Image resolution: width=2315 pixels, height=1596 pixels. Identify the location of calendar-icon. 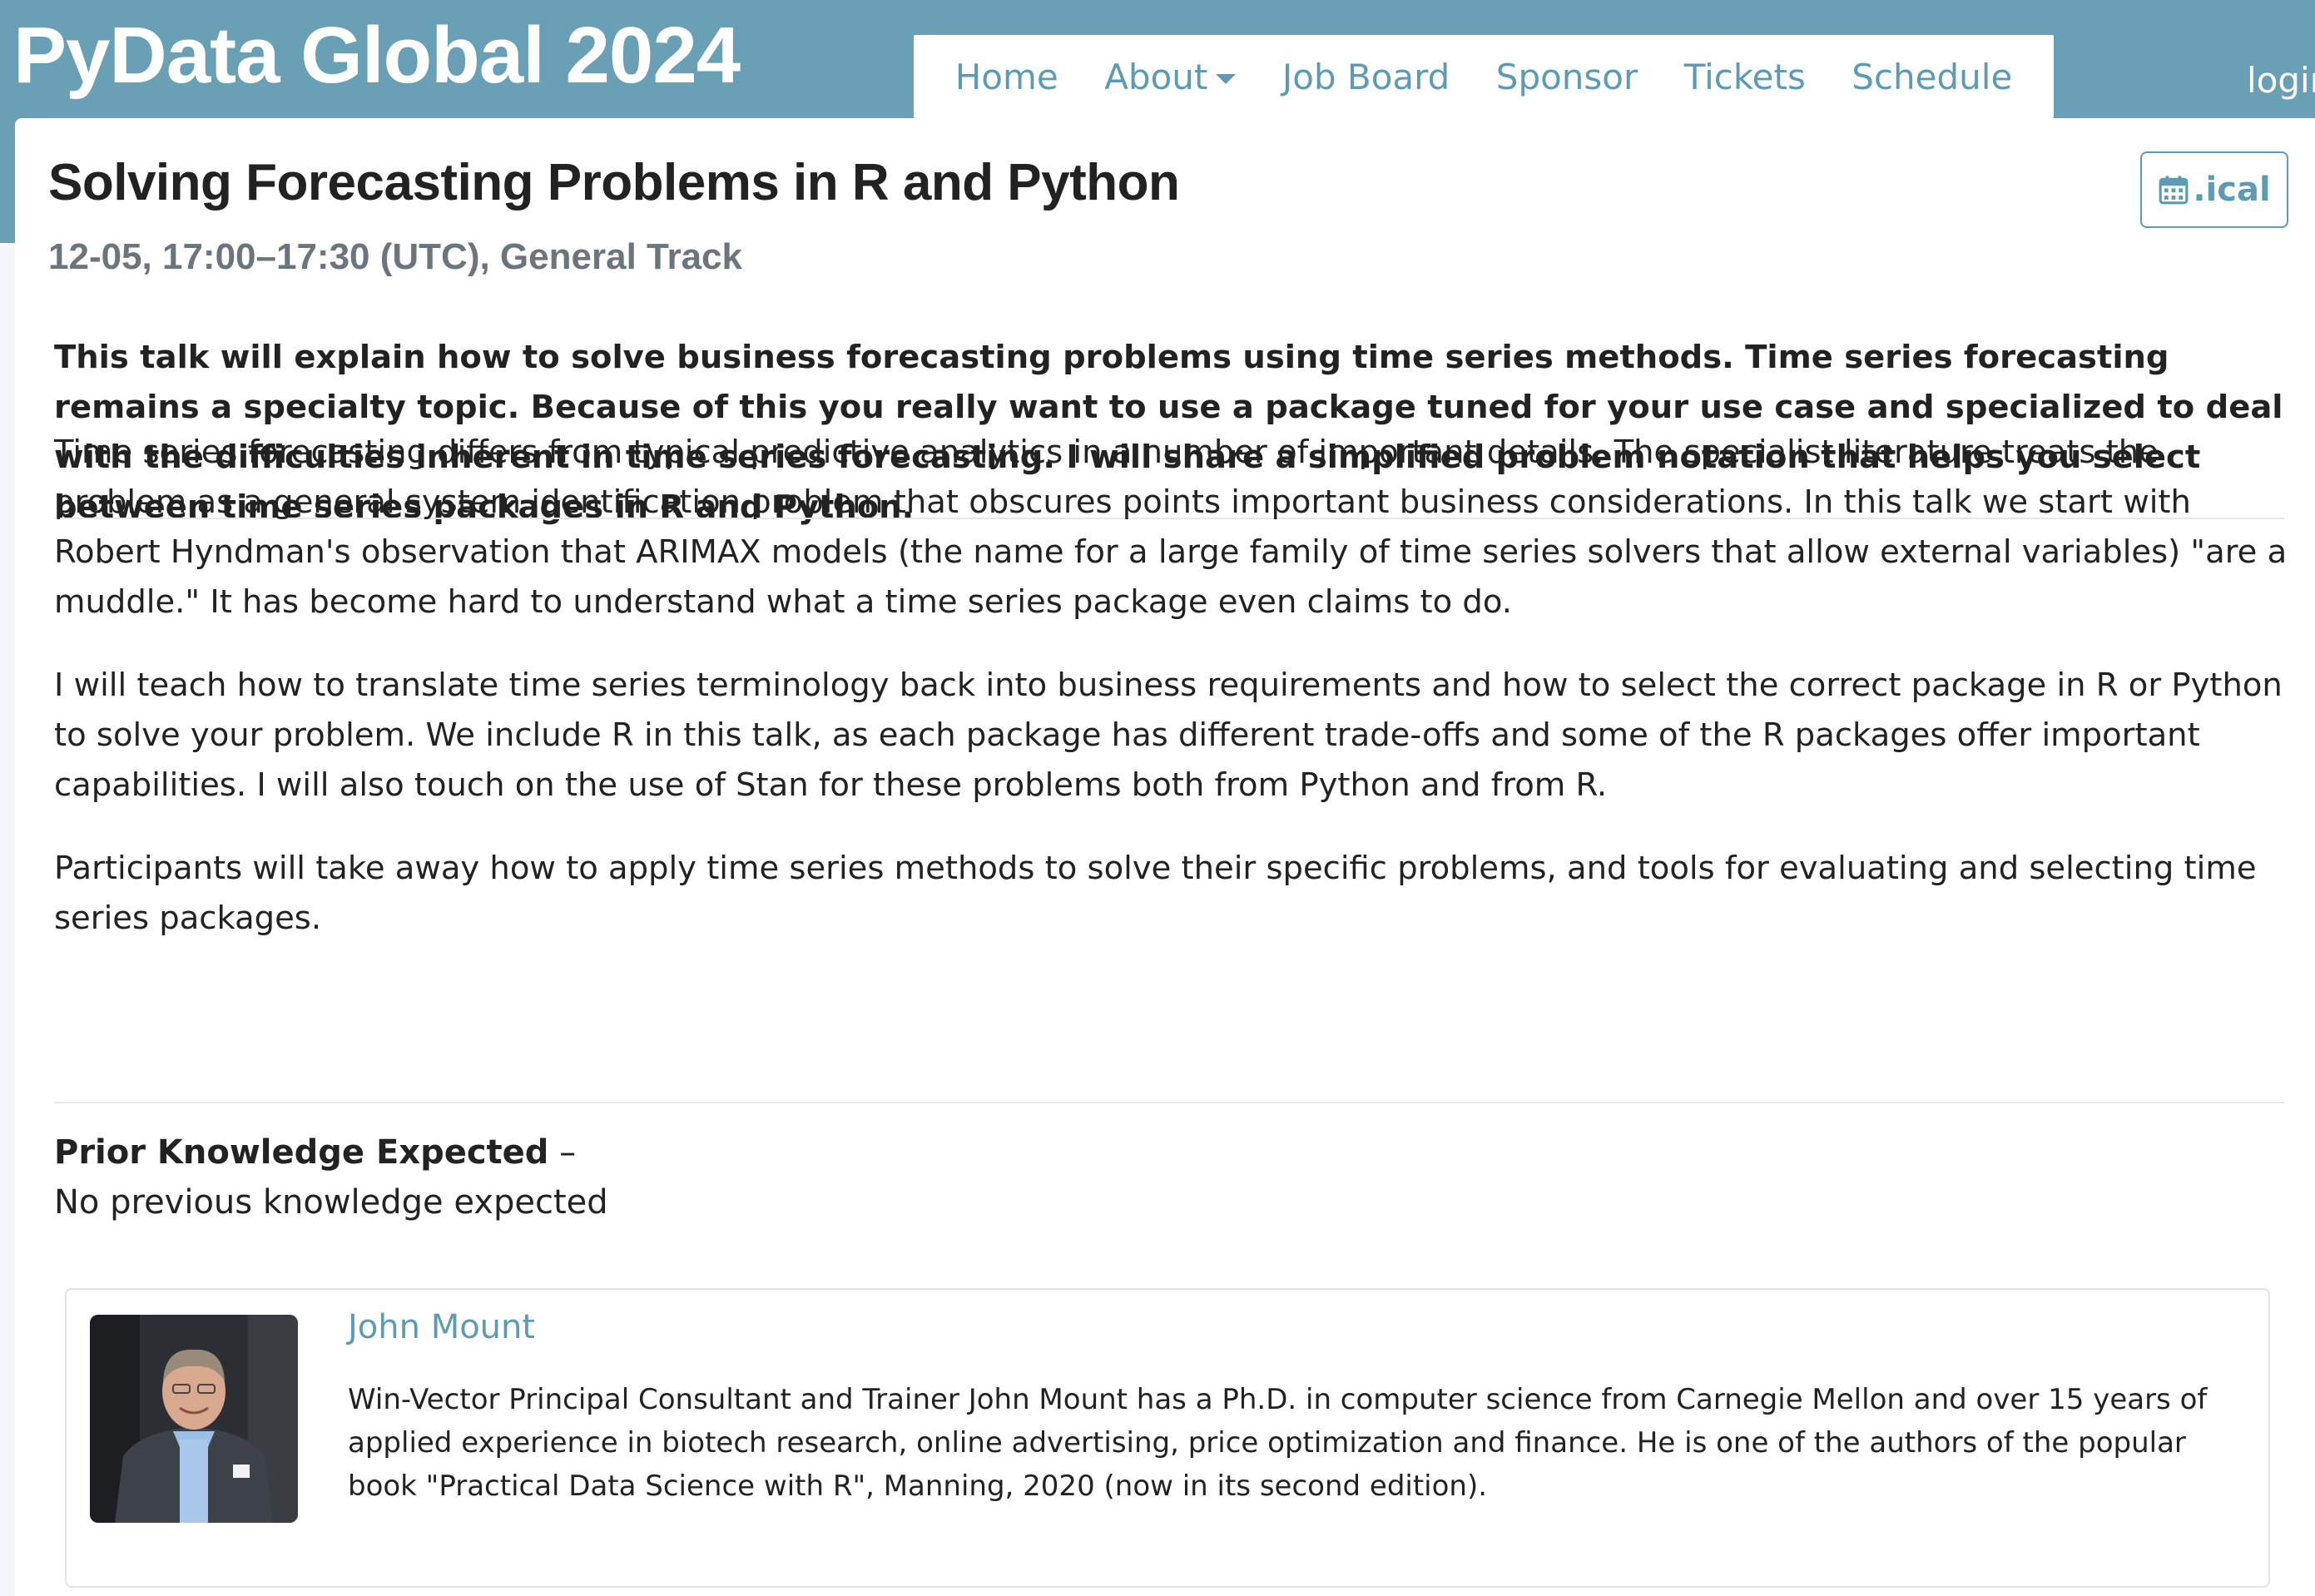
(2174, 190).